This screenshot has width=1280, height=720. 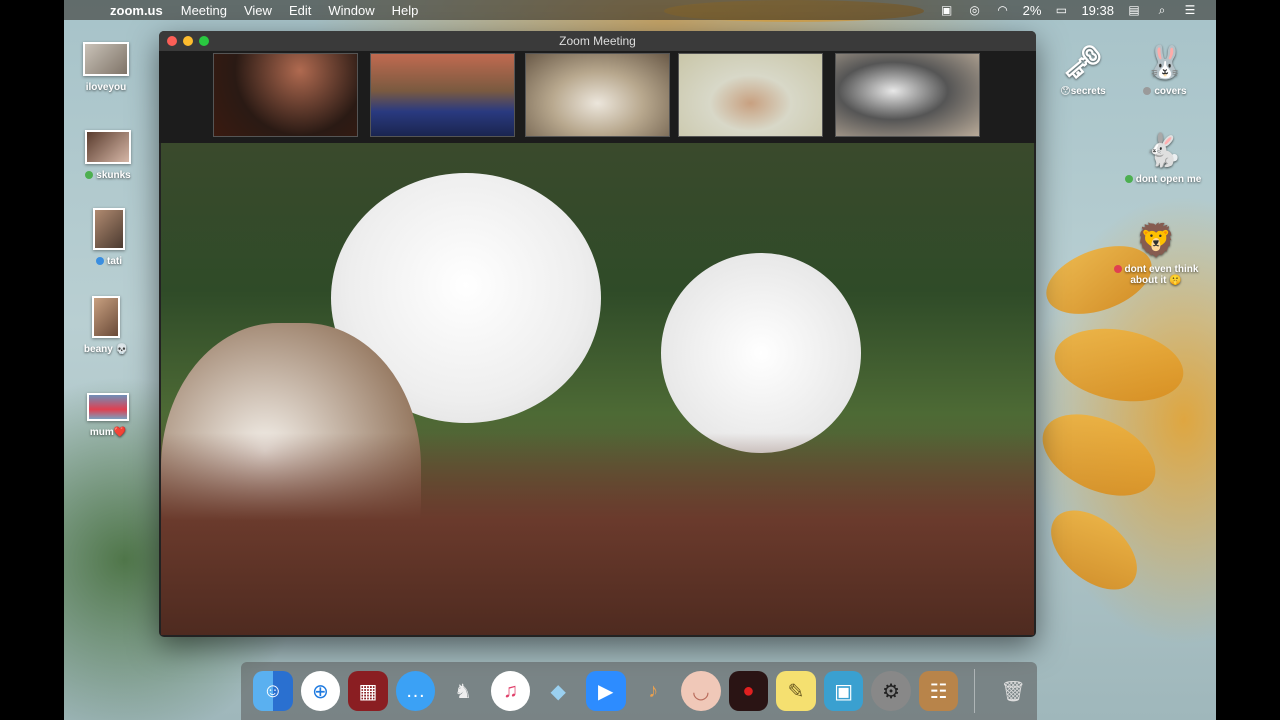 I want to click on menu-meeting: Meeting, so click(x=204, y=10).